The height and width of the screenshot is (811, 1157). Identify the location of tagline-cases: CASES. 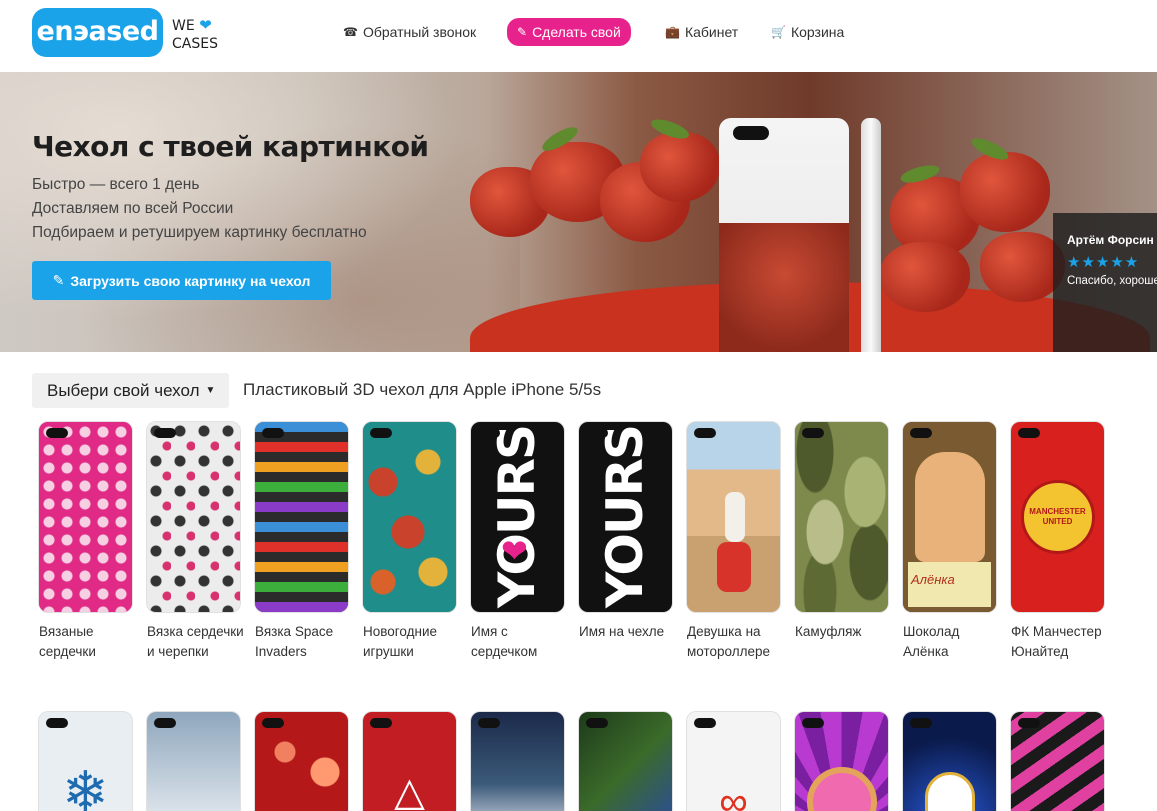
(195, 44).